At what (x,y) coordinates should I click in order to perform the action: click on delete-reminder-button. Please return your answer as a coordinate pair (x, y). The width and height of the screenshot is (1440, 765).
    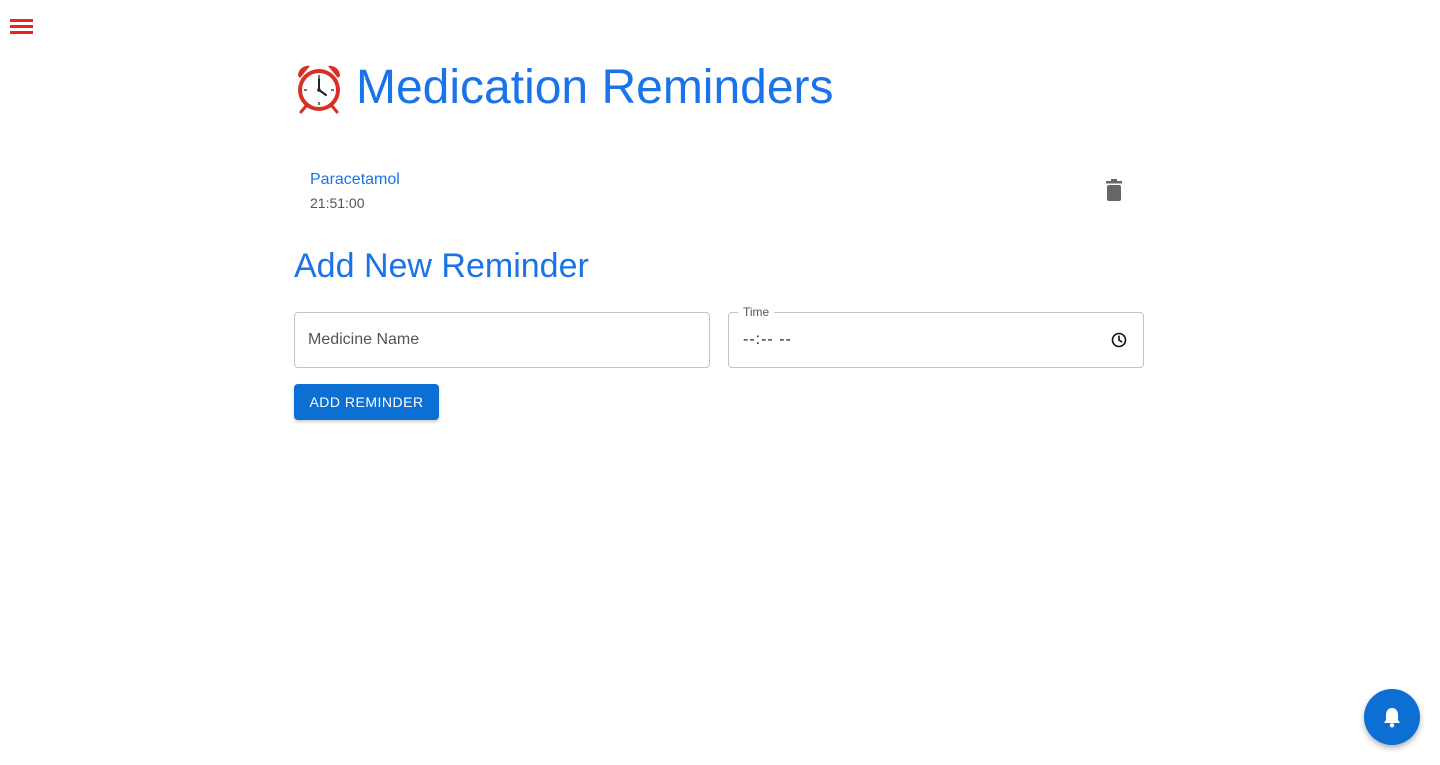
    Looking at the image, I should click on (1114, 190).